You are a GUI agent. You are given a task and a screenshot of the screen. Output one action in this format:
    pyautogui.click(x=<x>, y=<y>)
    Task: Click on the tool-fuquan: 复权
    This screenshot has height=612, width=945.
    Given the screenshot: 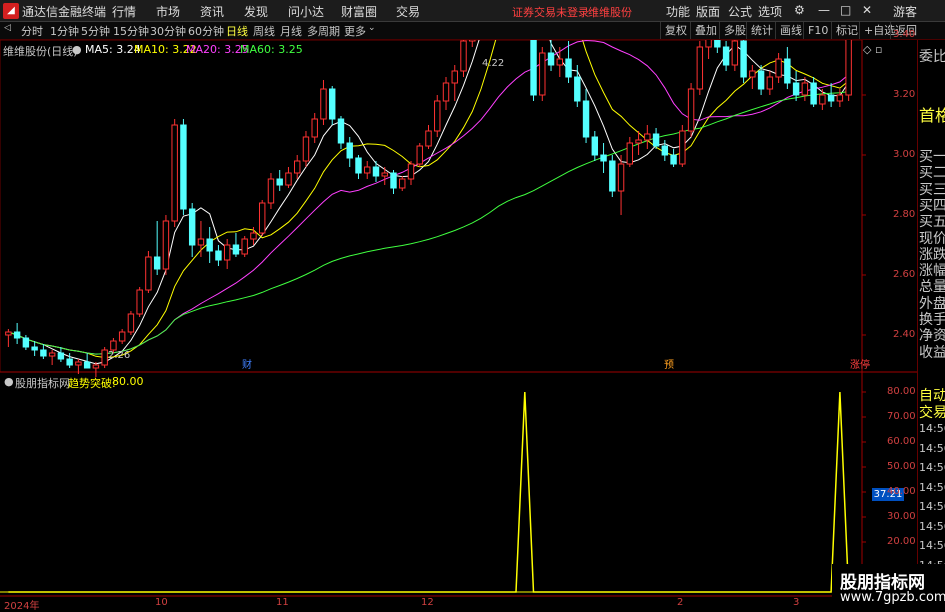 What is the action you would take?
    pyautogui.click(x=675, y=30)
    